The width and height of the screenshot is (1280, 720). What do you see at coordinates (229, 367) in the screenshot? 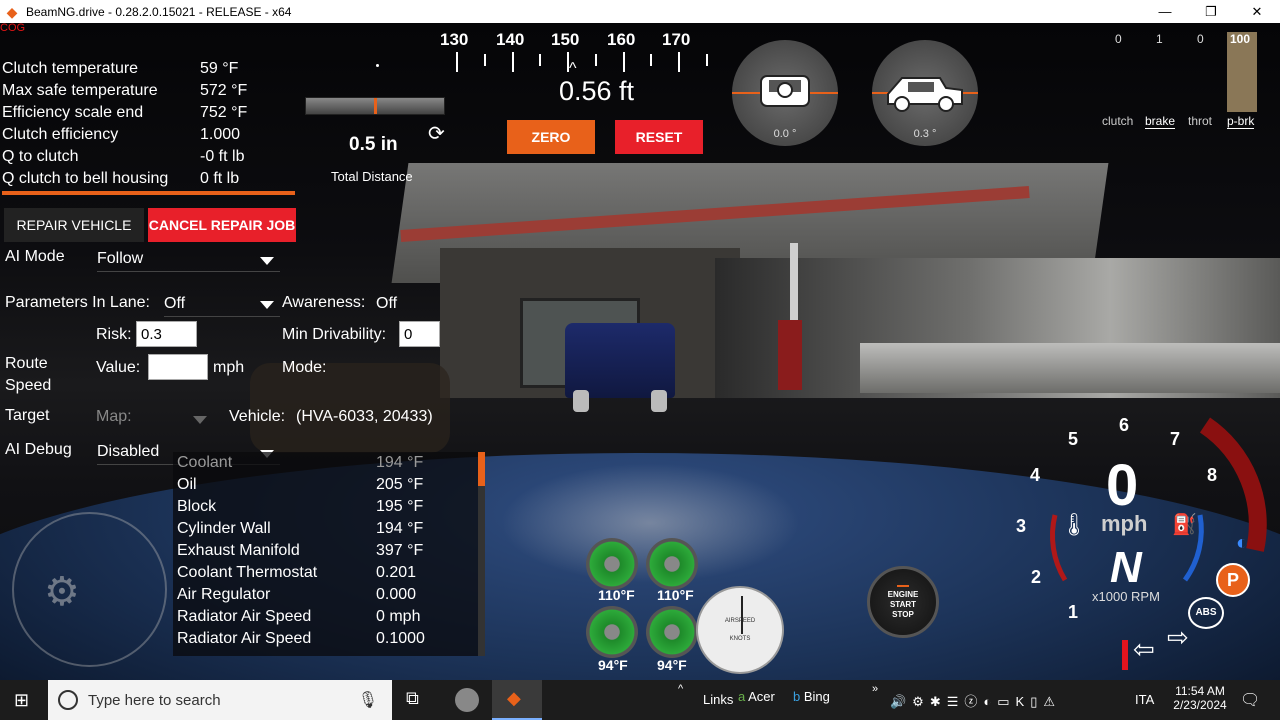
I see `speed-unit: mph` at bounding box center [229, 367].